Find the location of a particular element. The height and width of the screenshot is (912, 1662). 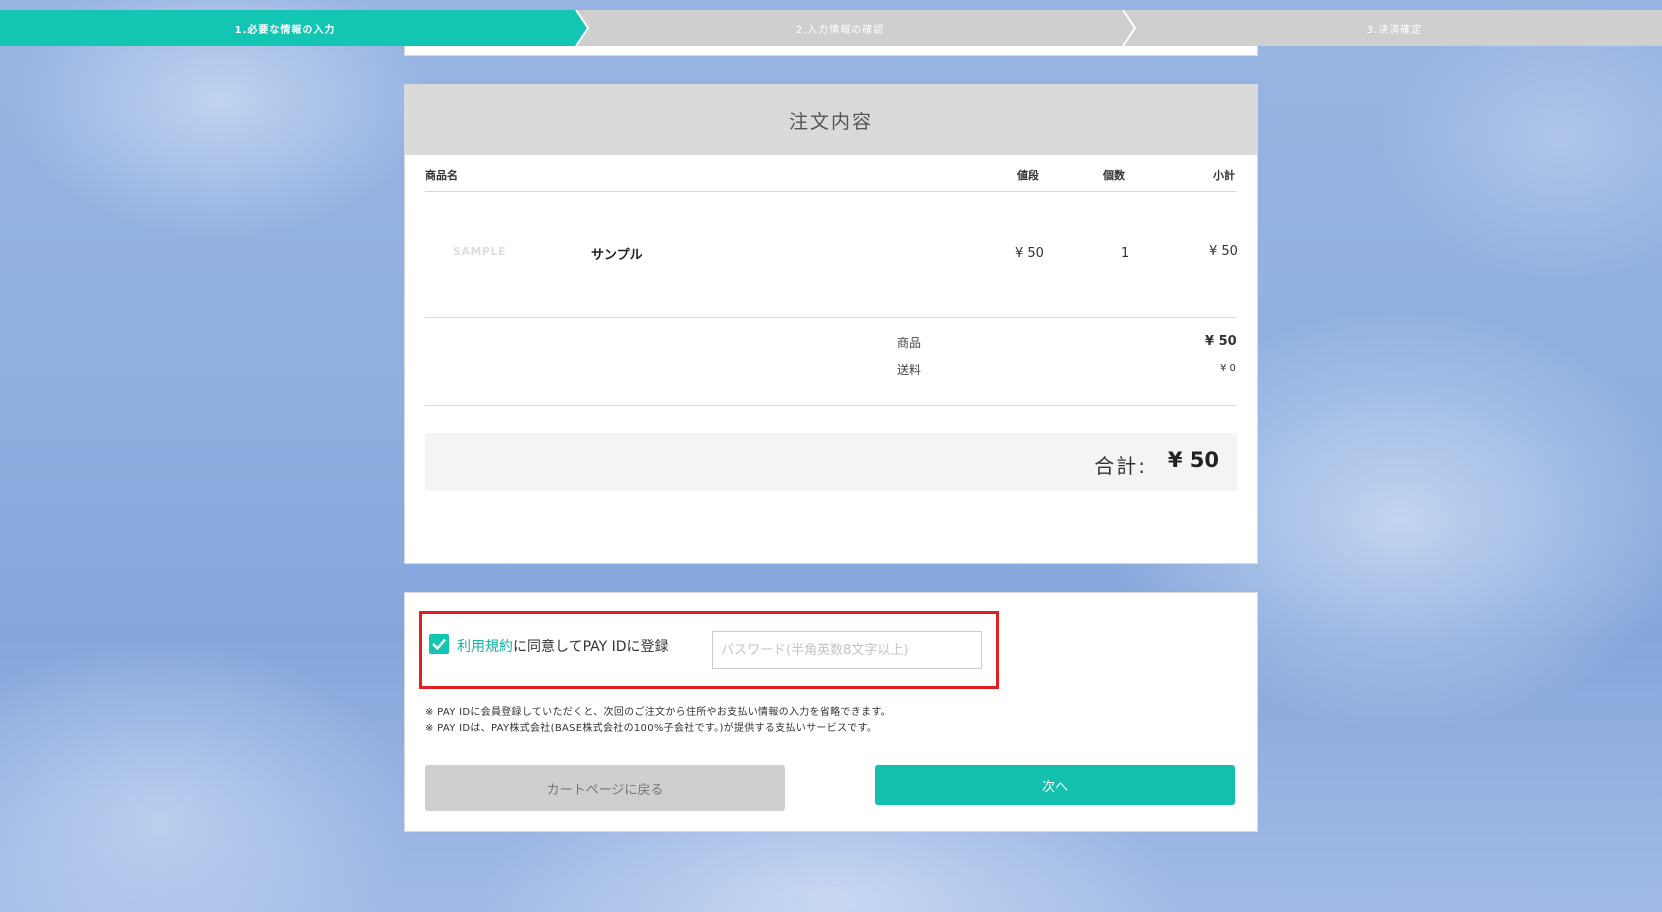

checkmark-icon is located at coordinates (439, 644).